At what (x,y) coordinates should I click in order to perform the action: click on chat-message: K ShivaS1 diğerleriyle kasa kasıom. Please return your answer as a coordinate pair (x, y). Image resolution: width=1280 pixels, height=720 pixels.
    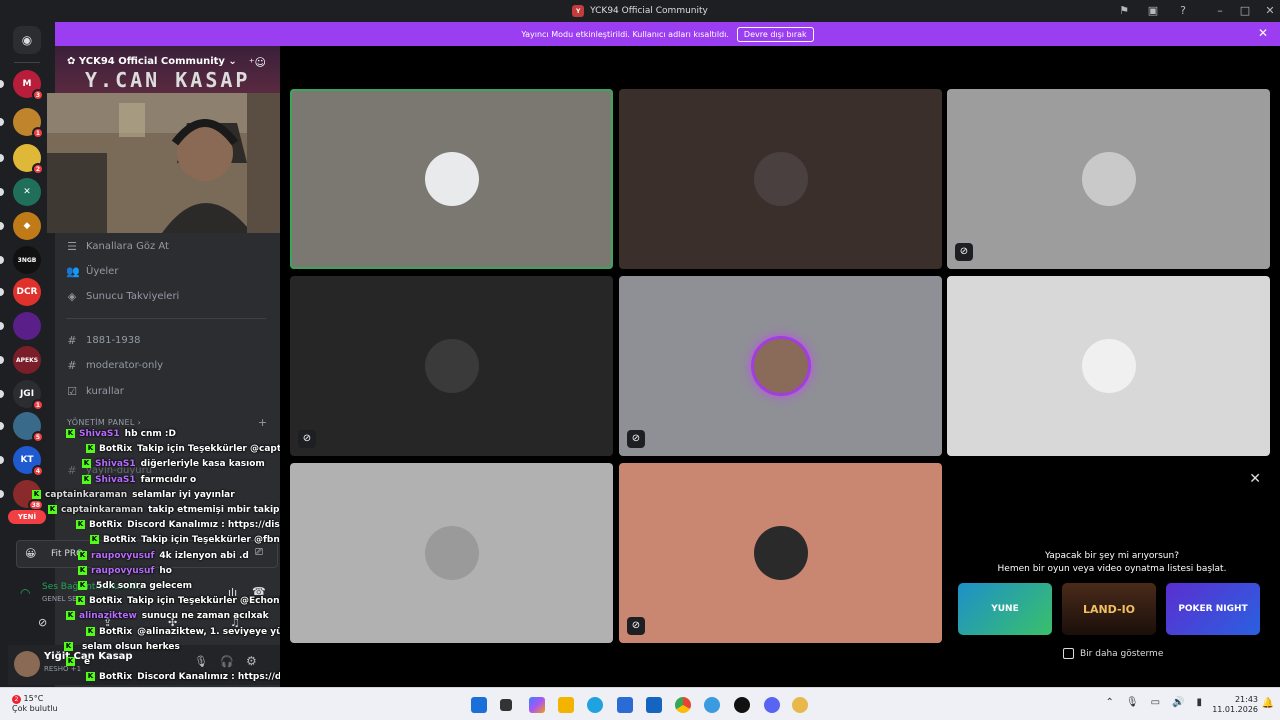
    Looking at the image, I should click on (173, 464).